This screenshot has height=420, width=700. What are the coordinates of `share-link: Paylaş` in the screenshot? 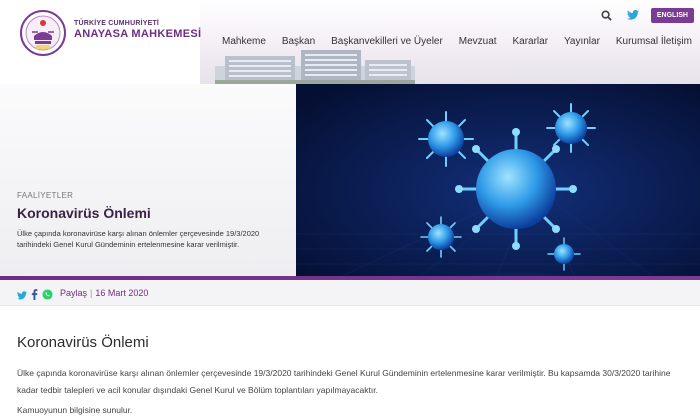 It's located at (73, 293).